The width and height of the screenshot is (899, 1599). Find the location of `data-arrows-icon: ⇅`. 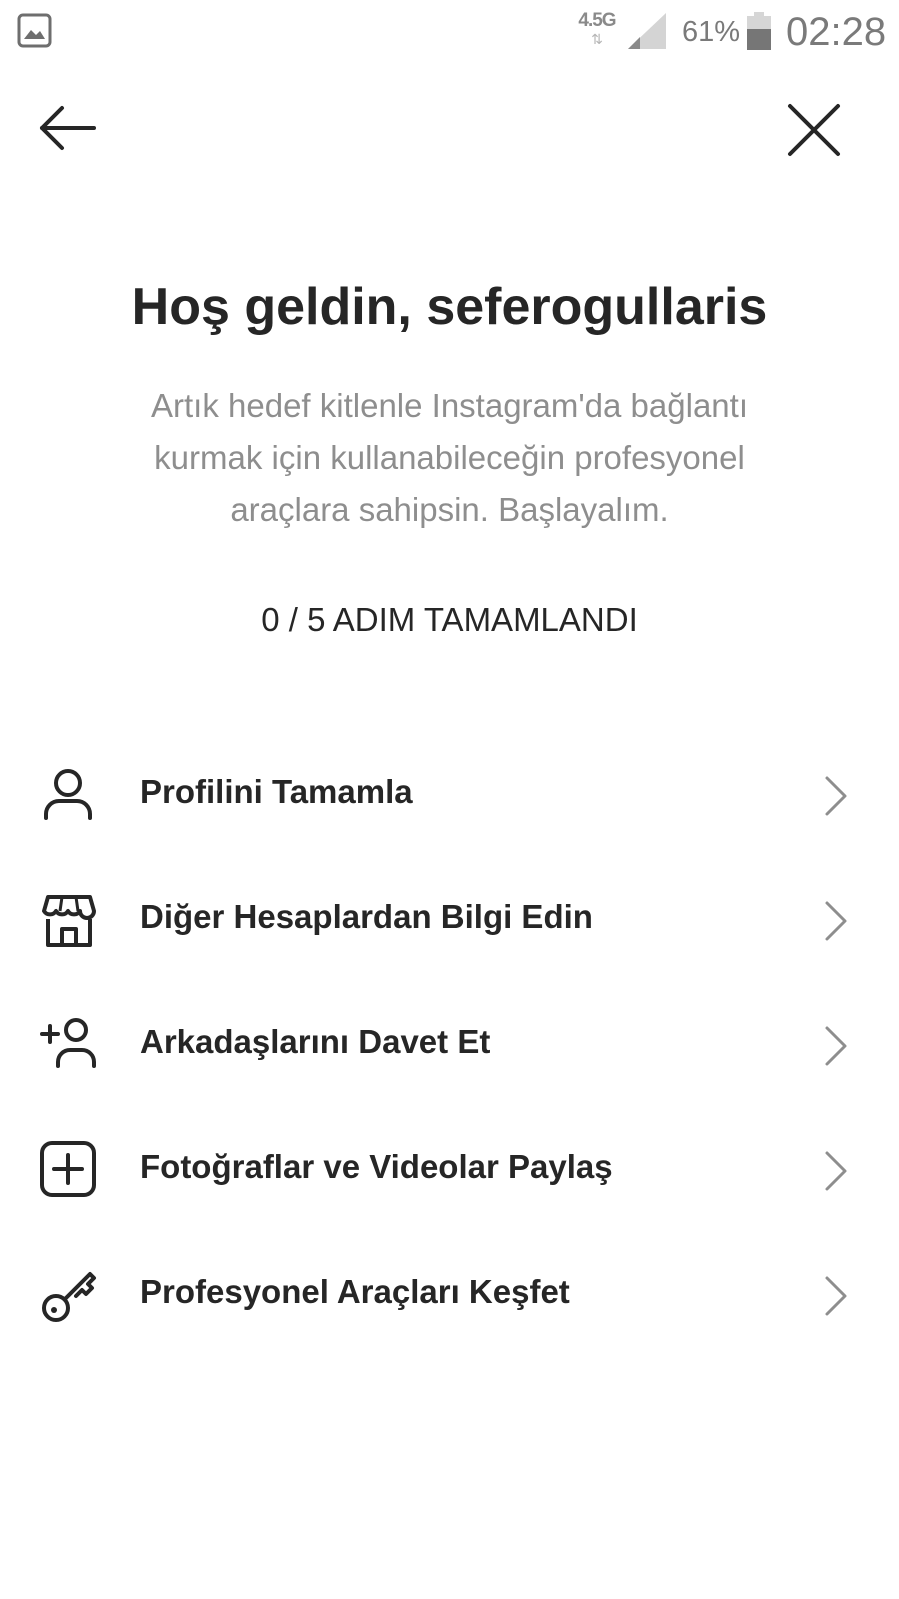

data-arrows-icon: ⇅ is located at coordinates (597, 39).